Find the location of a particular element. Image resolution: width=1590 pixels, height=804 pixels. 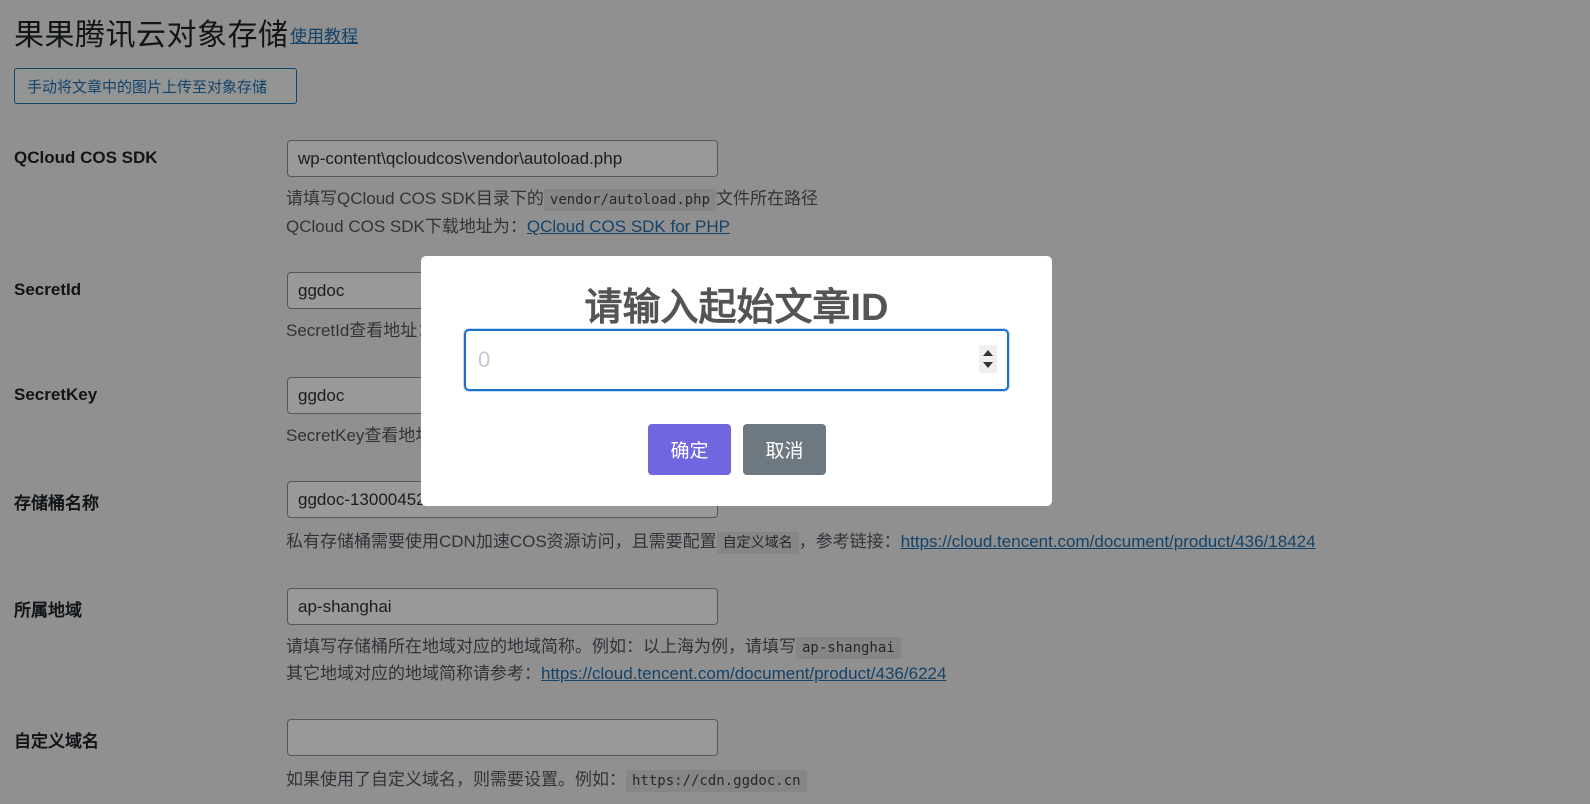

spin-up-icon is located at coordinates (988, 353).